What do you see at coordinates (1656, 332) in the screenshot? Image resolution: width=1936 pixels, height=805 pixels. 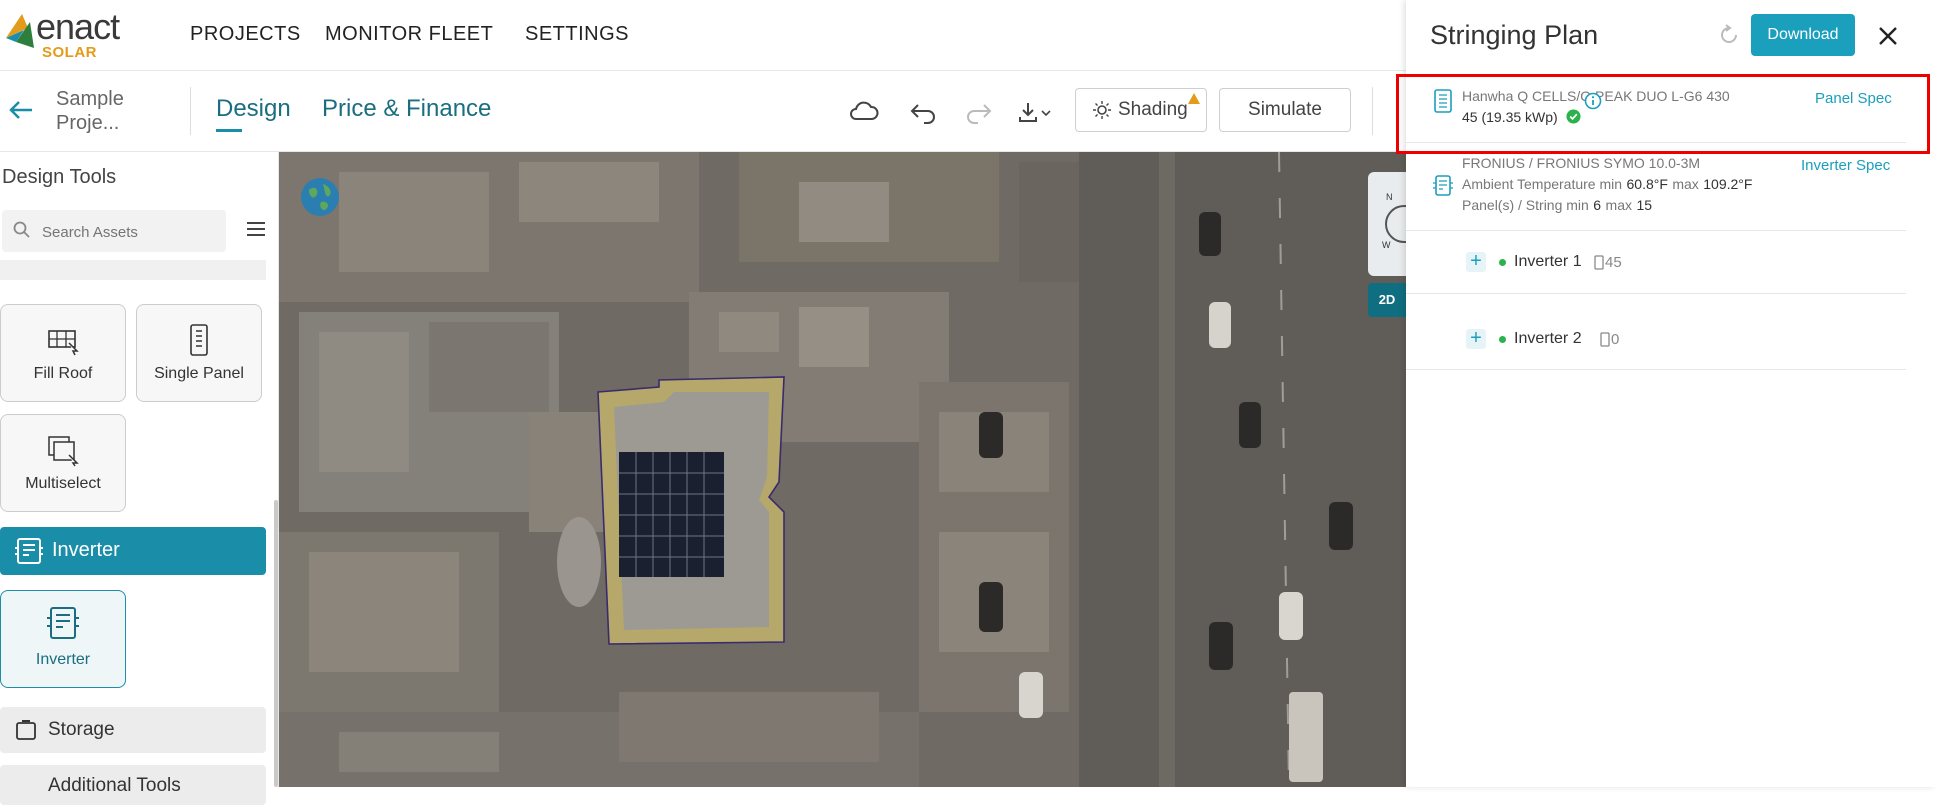 I see `inverter-row: + Inverter 2 0` at bounding box center [1656, 332].